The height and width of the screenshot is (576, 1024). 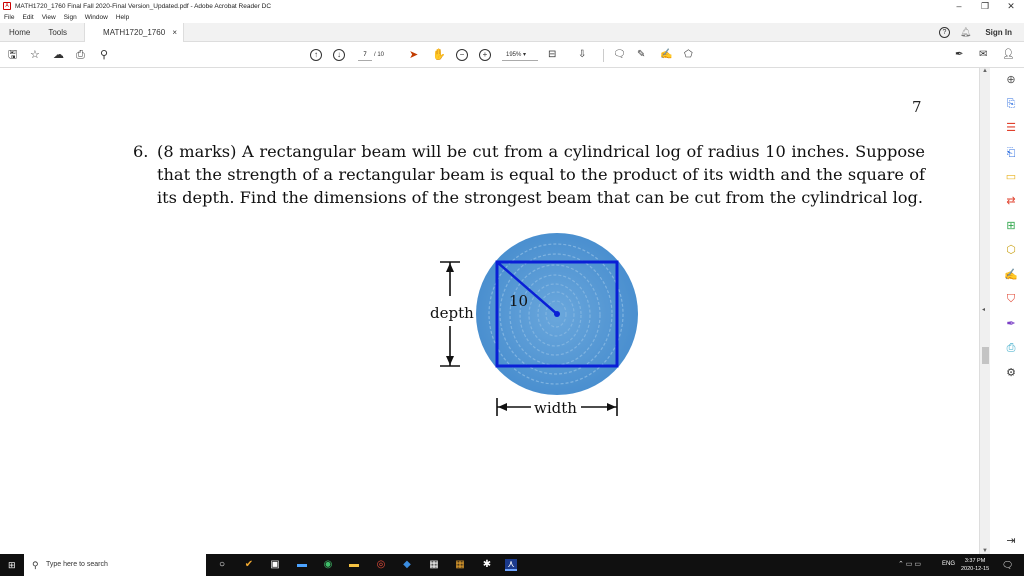 What do you see at coordinates (9, 17) in the screenshot?
I see `menu-file: File` at bounding box center [9, 17].